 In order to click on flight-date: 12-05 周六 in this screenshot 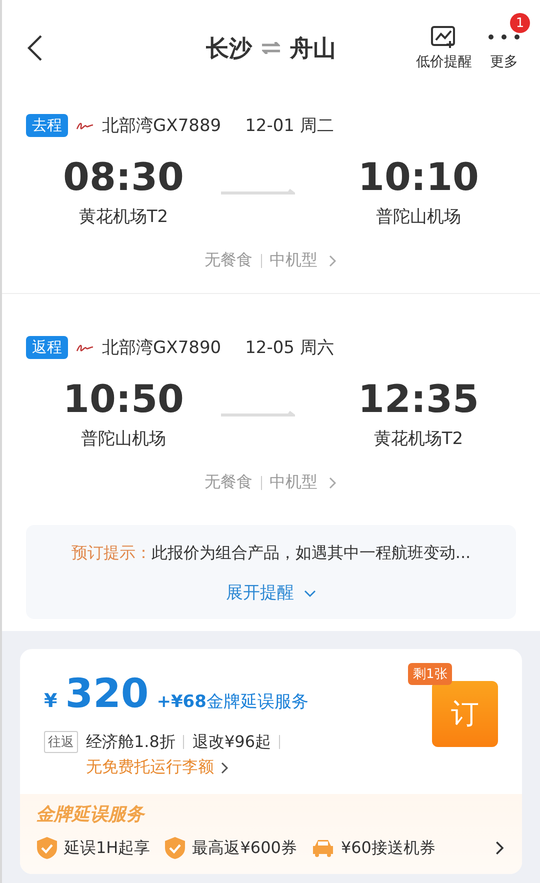, I will do `click(289, 348)`.